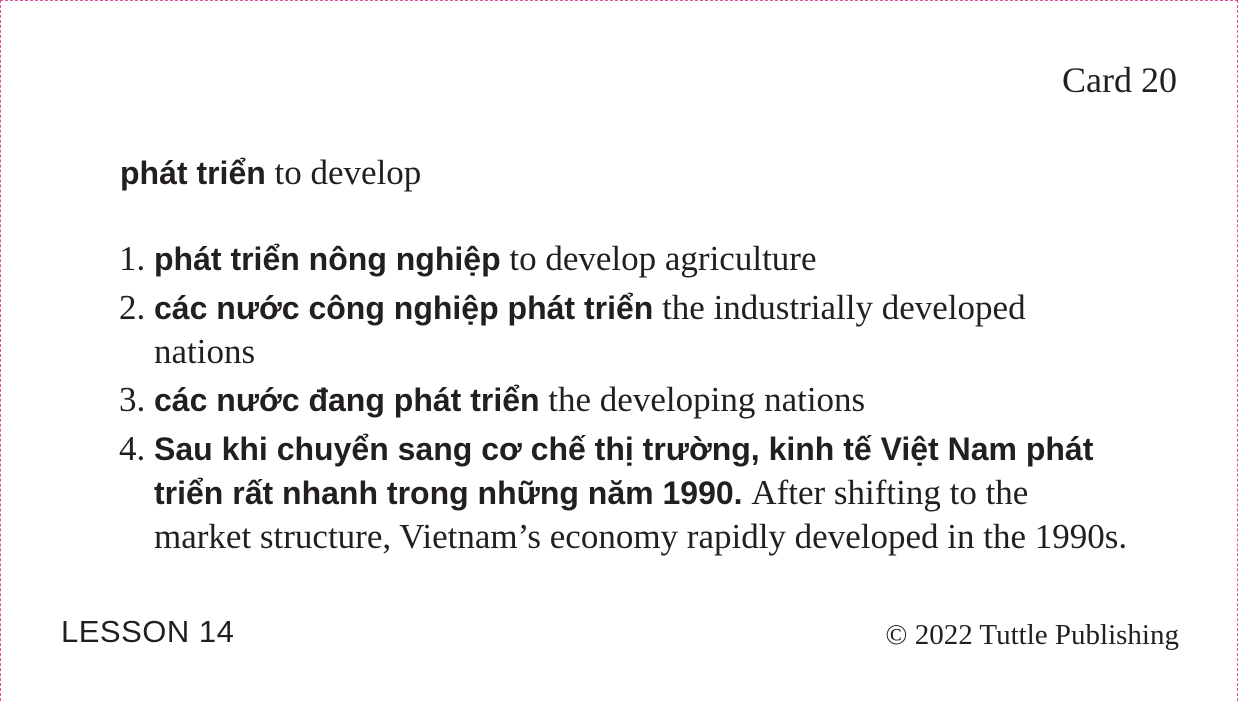 The height and width of the screenshot is (701, 1240). What do you see at coordinates (404, 308) in the screenshot?
I see `example-vietnamese: các nước công nghiệp phát triển` at bounding box center [404, 308].